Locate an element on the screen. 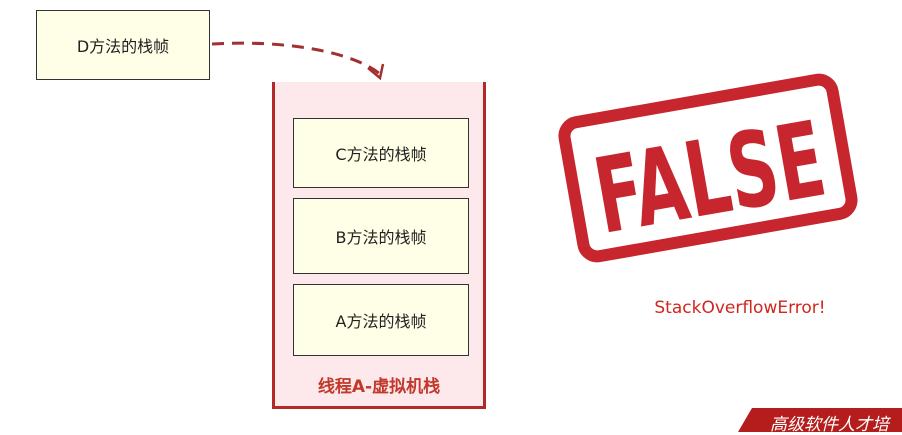 Image resolution: width=902 pixels, height=435 pixels. stack-label: 线程A-虚拟机栈 is located at coordinates (379, 387).